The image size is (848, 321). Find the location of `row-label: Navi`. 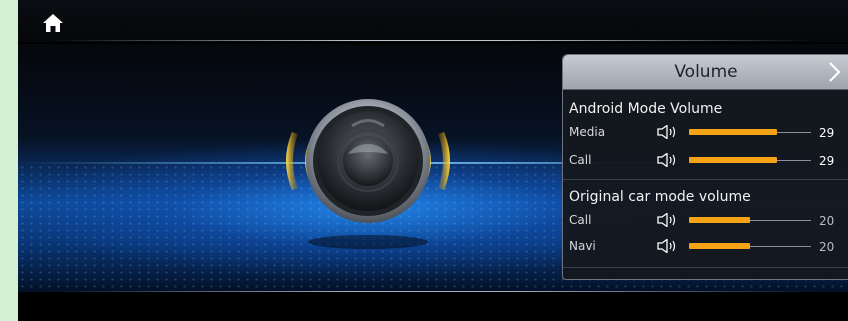

row-label: Navi is located at coordinates (582, 246).